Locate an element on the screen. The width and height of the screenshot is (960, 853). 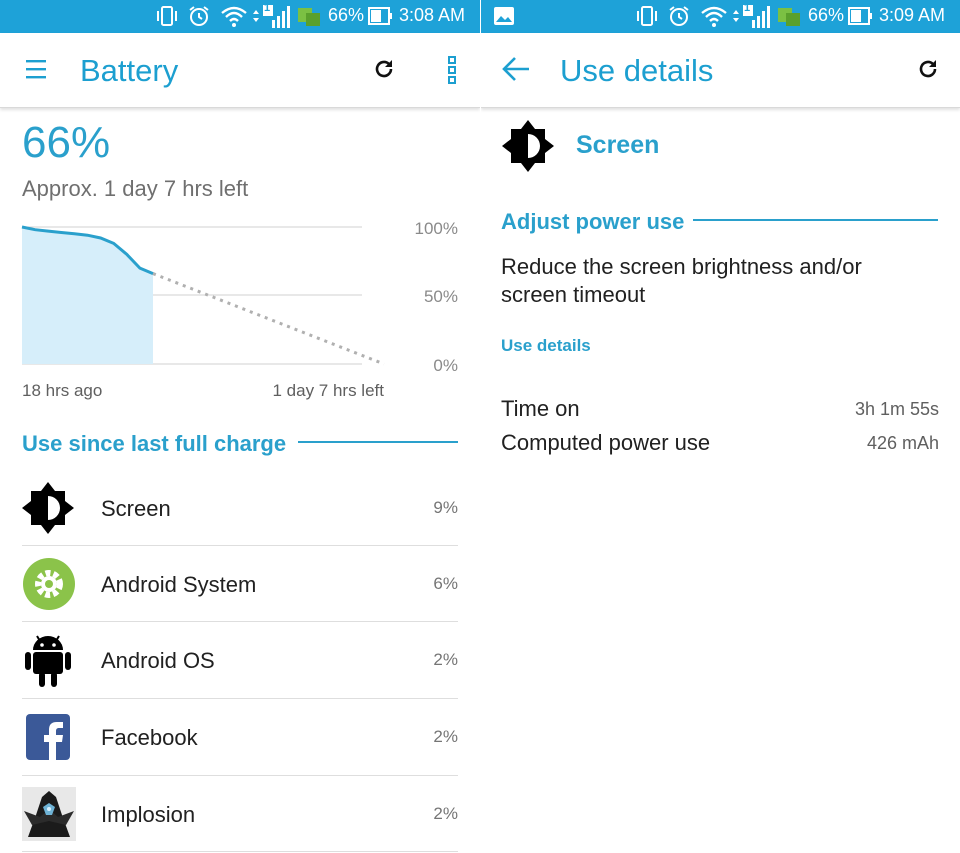
status-bar: 1 66% 3:08 AM is located at coordinates (240, 16).